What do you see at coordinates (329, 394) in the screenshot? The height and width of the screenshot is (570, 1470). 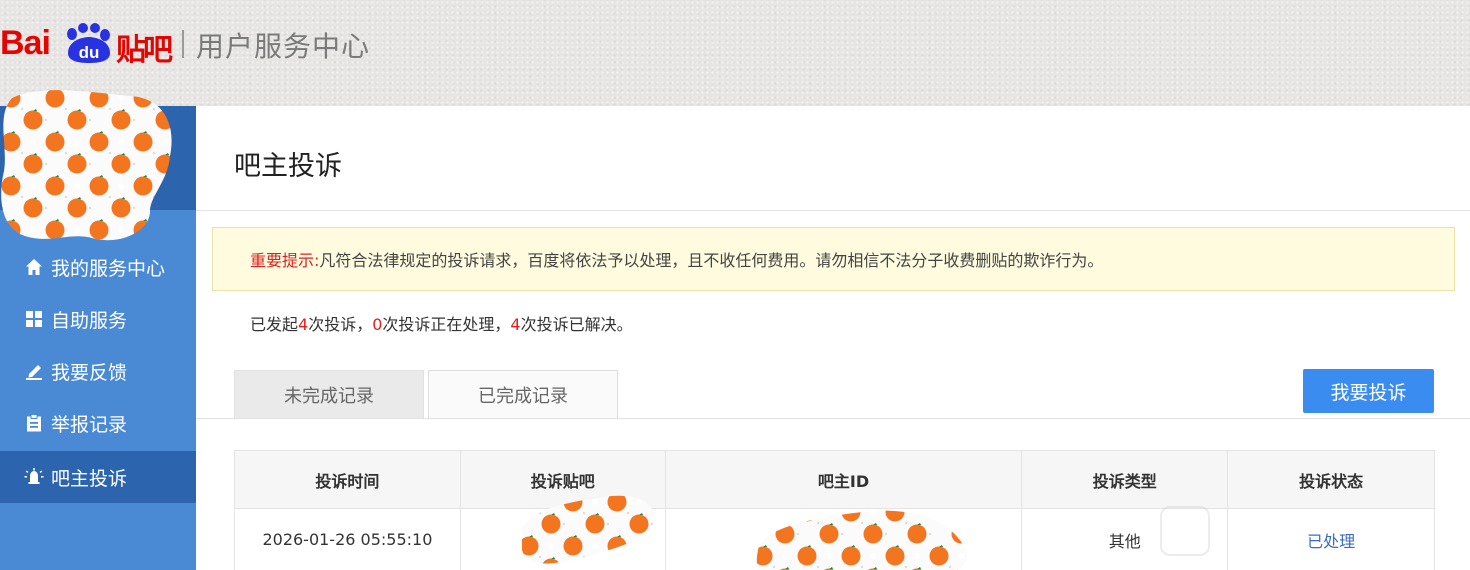 I see `tab-incomplete-records: 未完成记录` at bounding box center [329, 394].